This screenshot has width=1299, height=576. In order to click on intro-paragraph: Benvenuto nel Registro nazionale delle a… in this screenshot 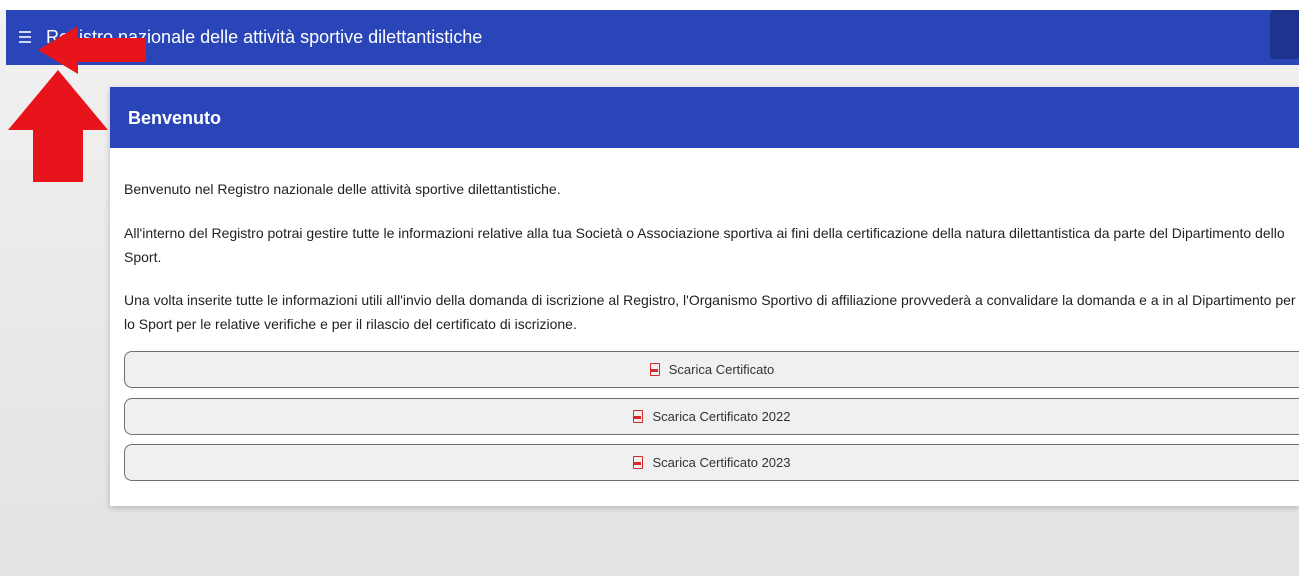, I will do `click(342, 189)`.